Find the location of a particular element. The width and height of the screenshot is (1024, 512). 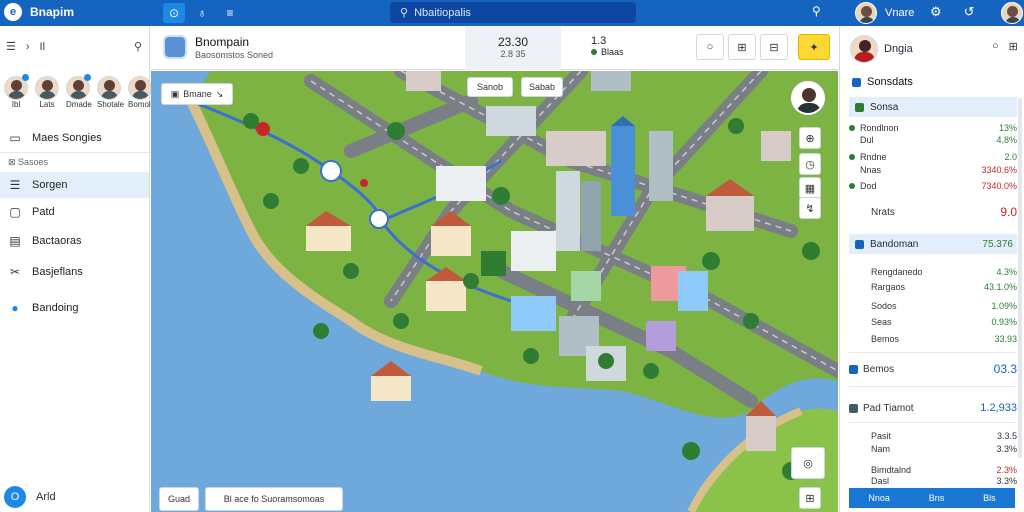

map-bottom-chip-b: Bl ace fo Suoramsomoas is located at coordinates (274, 499).